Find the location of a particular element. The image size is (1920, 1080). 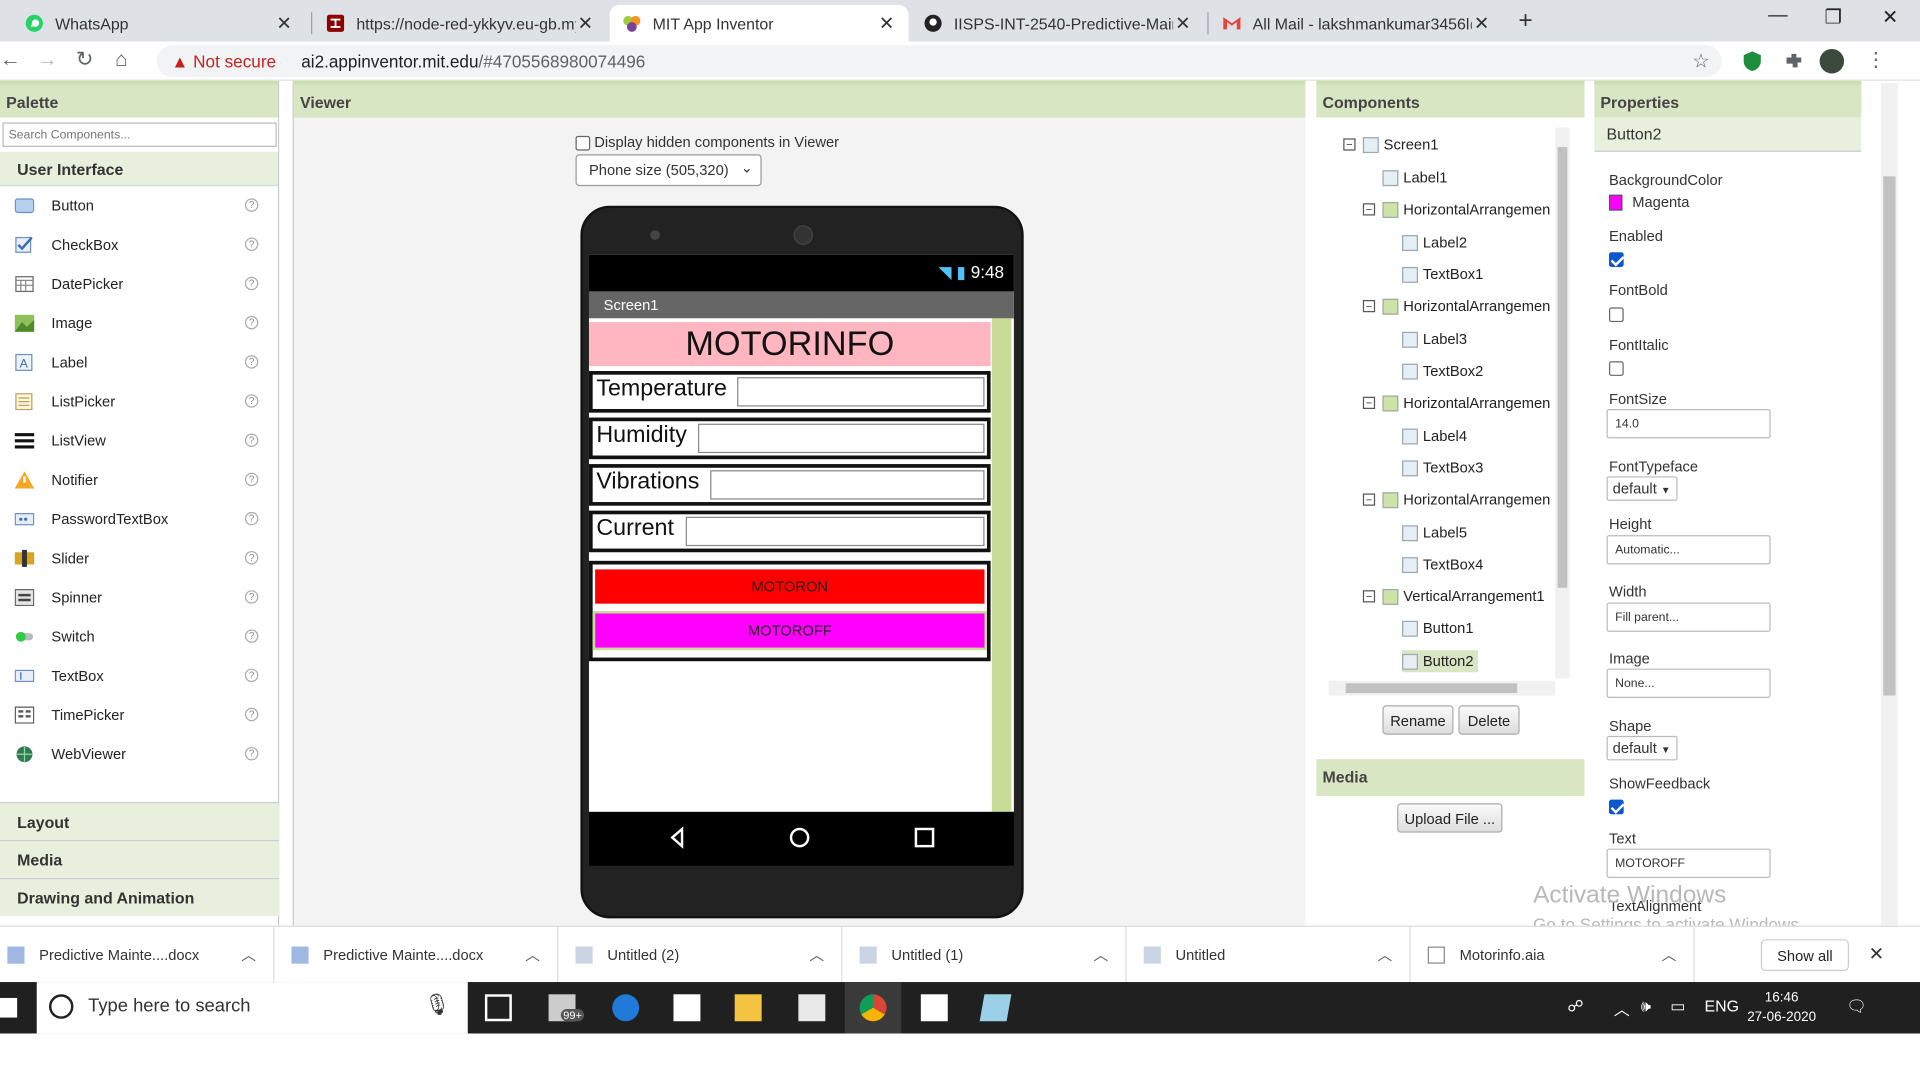

palette-item-checkbox: CheckBox? is located at coordinates (139, 244).